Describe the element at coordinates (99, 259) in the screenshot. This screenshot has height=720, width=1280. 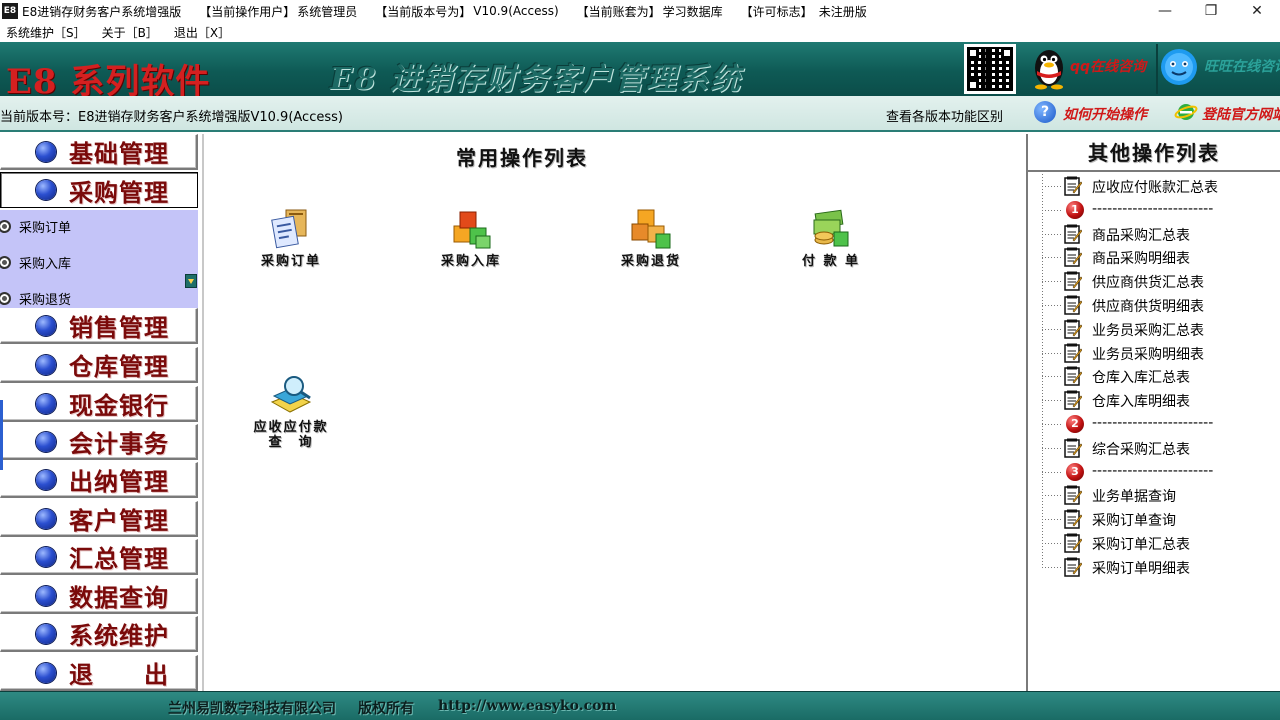
I see `purchase-submenu: 采购订单 采购入库 采购退货` at that location.